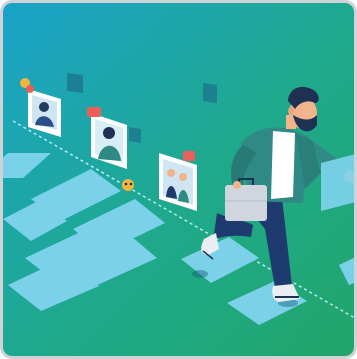 Image resolution: width=357 pixels, height=359 pixels. Describe the element at coordinates (337, 182) in the screenshot. I see `side-panel` at that location.